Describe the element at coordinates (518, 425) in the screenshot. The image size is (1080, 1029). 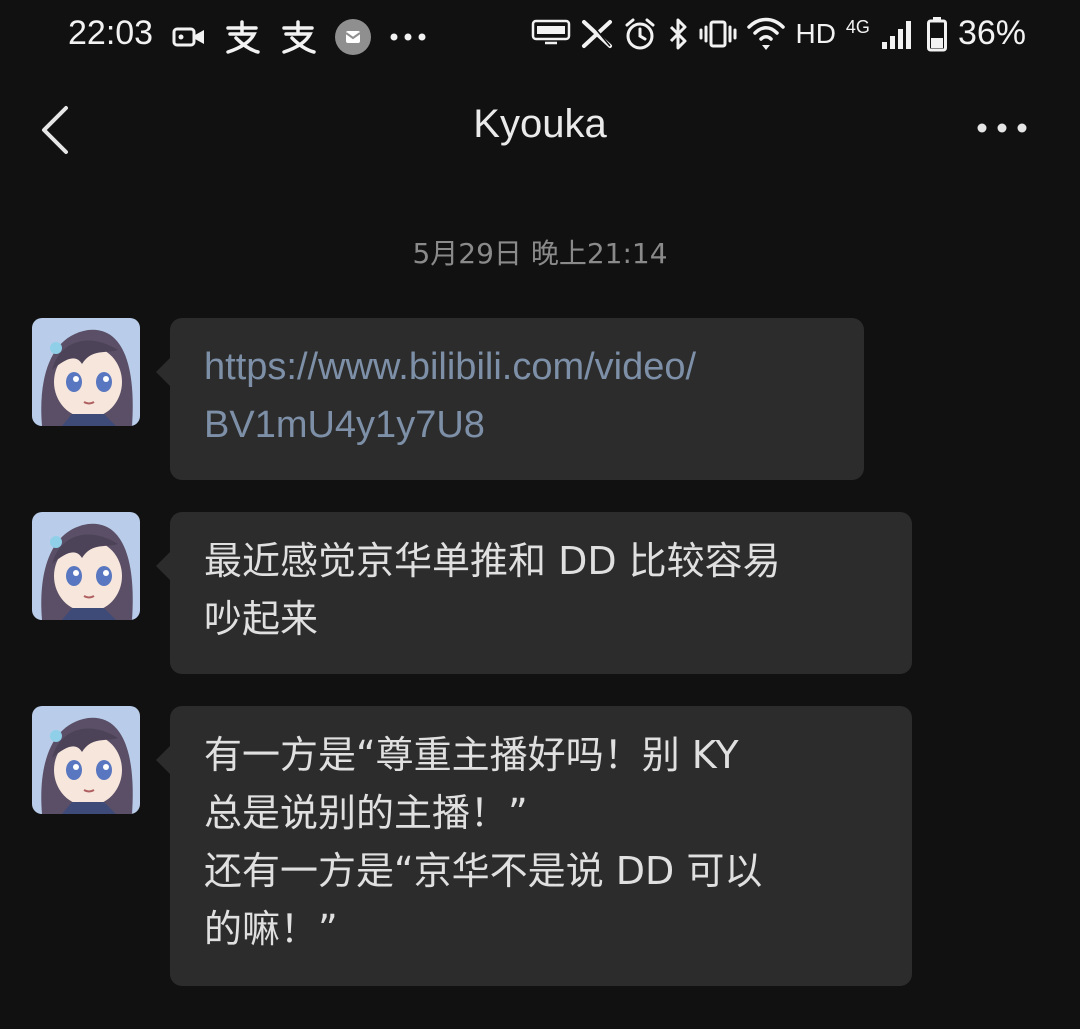
I see `message-link: BV1mU4y1y7U8` at that location.